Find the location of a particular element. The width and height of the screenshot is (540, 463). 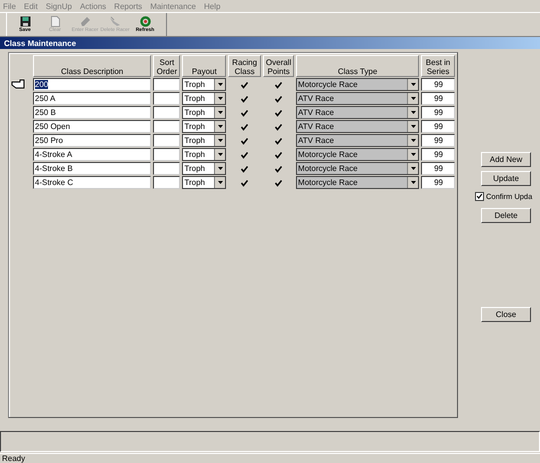

eraser-icon is located at coordinates (115, 21).